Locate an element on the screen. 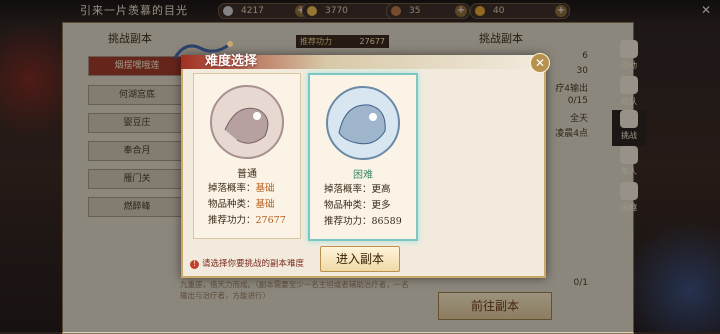 The image size is (720, 334). card-name: 困难 is located at coordinates (363, 175).